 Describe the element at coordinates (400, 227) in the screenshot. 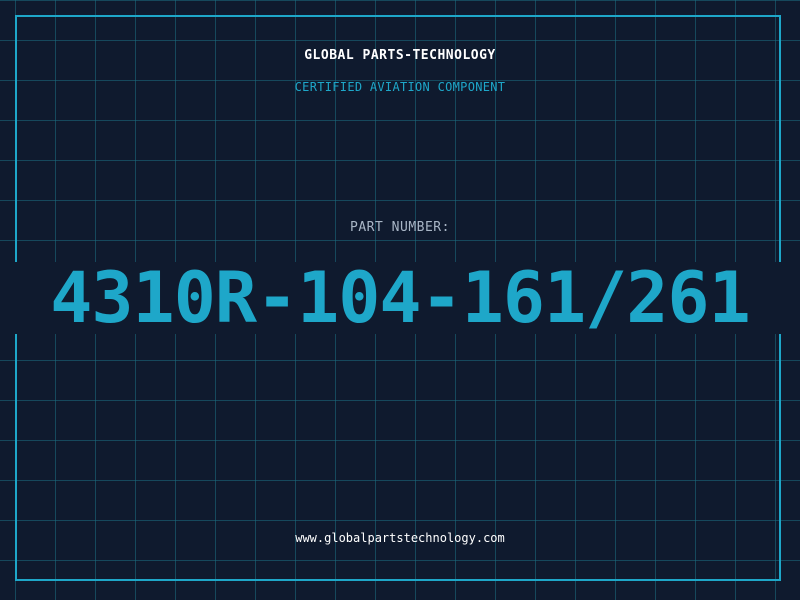

I see `part-number-label: PART NUMBER:` at that location.